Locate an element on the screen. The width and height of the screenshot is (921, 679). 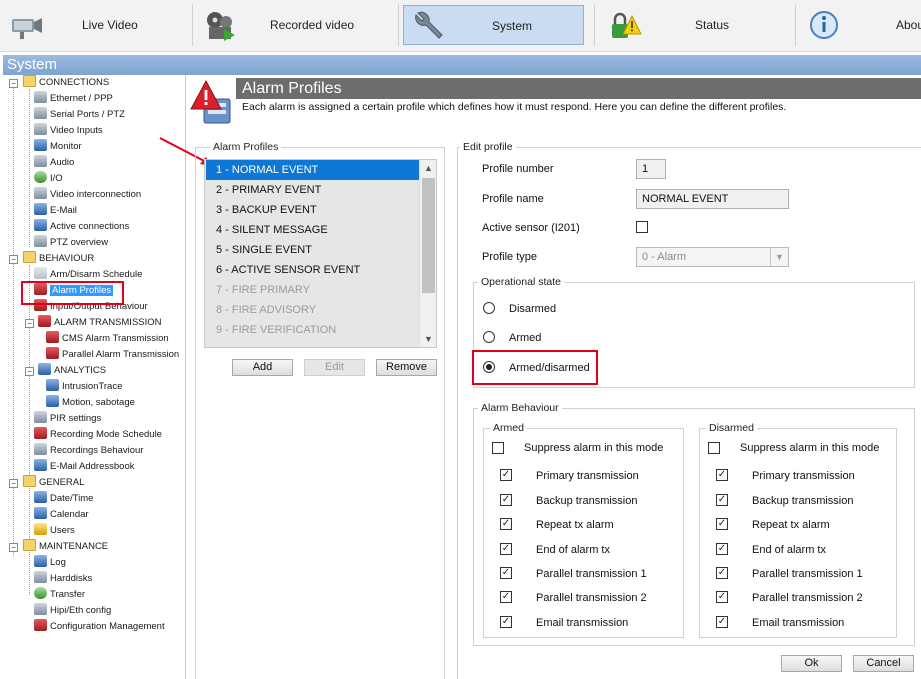
transfer-icon is located at coordinates (40, 593).